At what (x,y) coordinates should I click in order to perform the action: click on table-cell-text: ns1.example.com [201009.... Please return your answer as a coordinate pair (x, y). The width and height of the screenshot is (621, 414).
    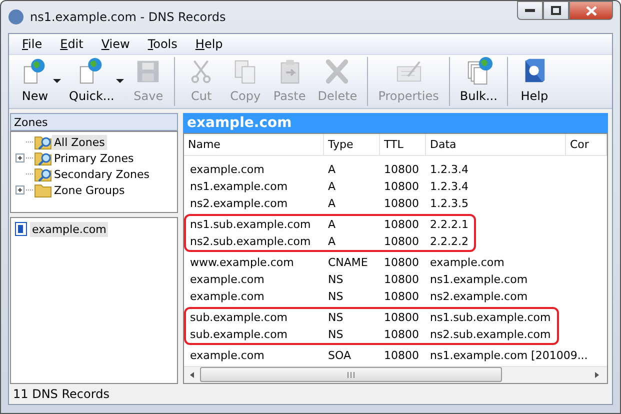
    Looking at the image, I should click on (508, 355).